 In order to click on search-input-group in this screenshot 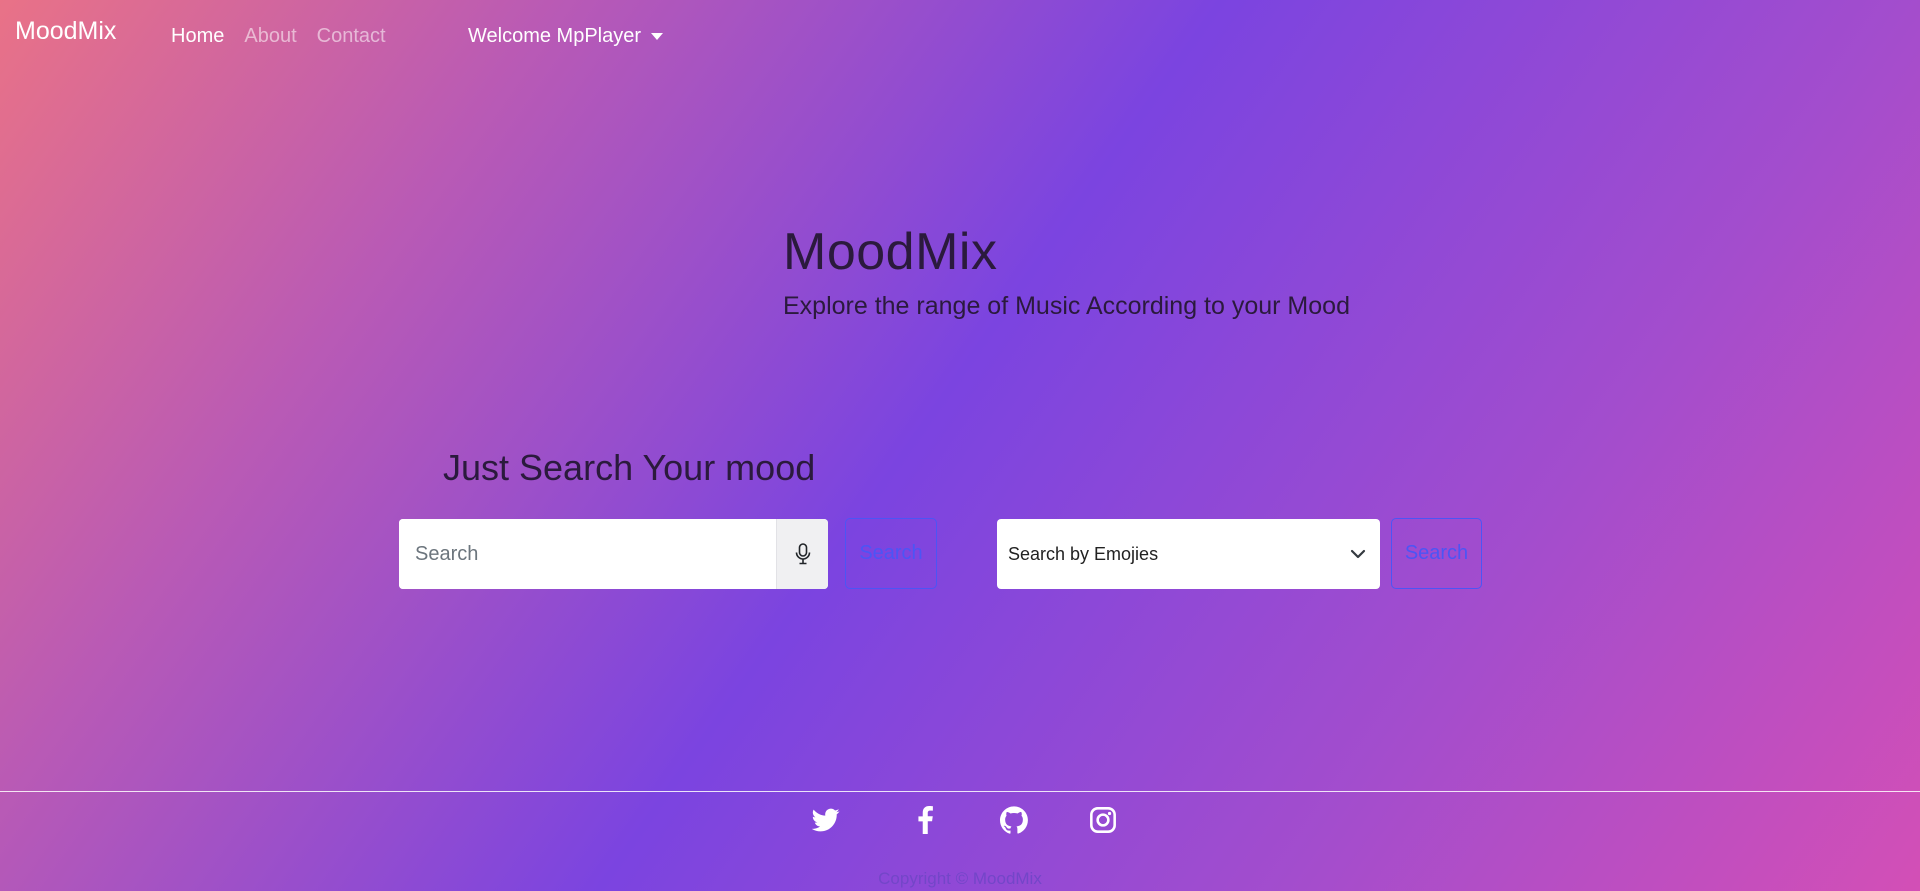, I will do `click(613, 554)`.